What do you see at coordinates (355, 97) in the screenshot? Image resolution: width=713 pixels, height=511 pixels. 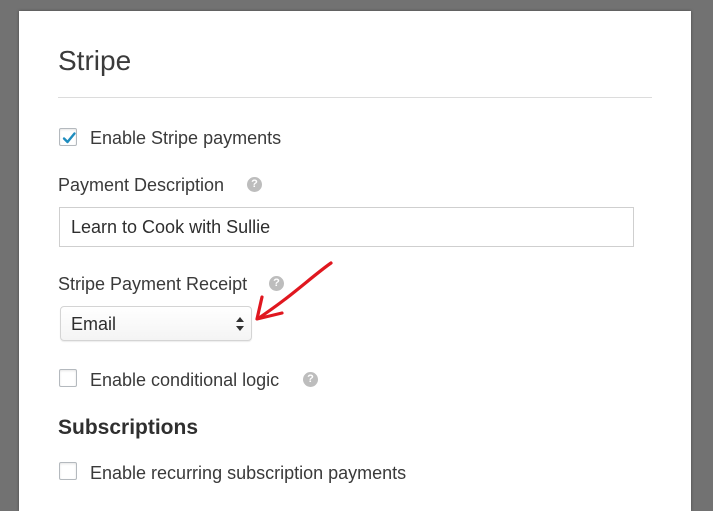 I see `title-divider` at bounding box center [355, 97].